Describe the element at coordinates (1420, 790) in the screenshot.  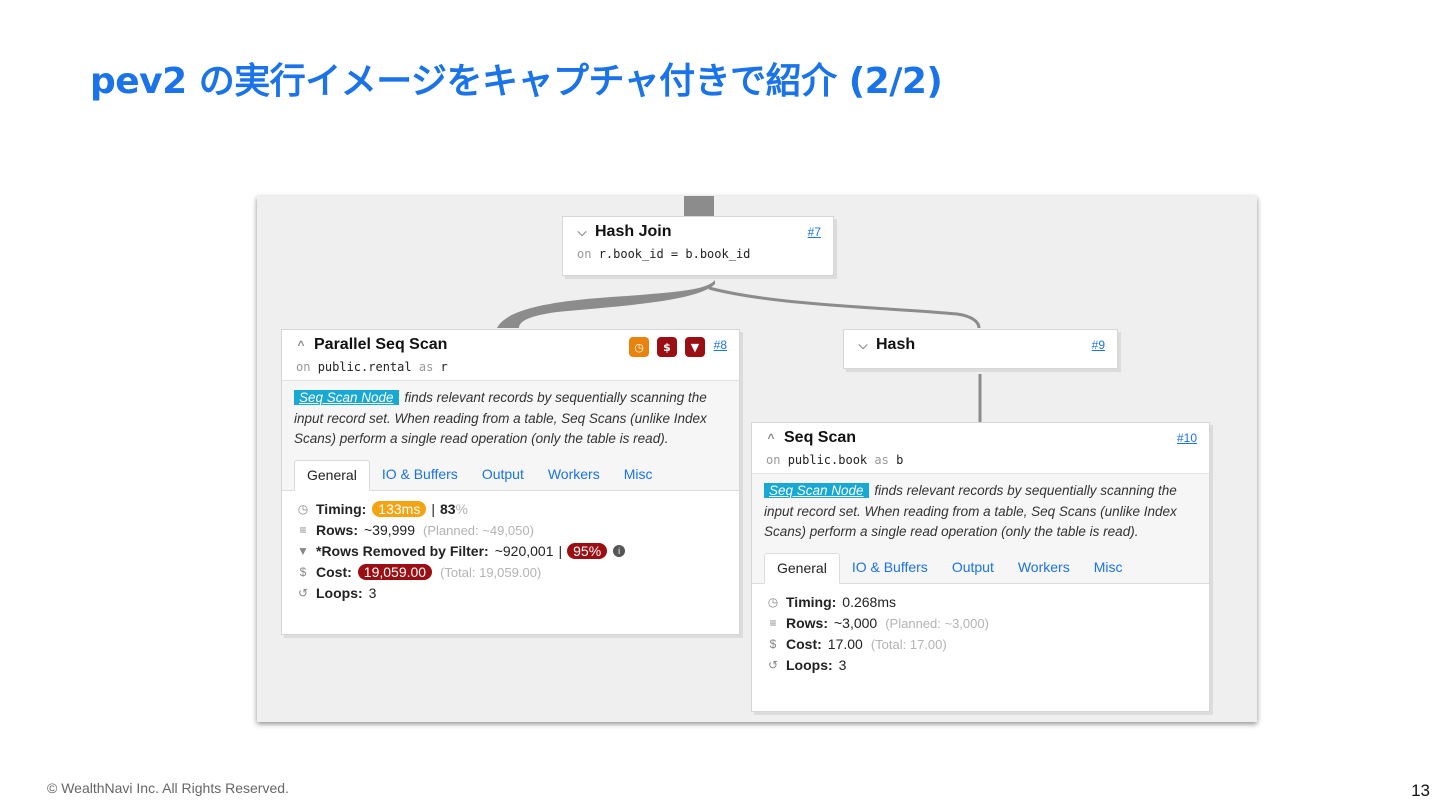
I see `page-number: 13` at that location.